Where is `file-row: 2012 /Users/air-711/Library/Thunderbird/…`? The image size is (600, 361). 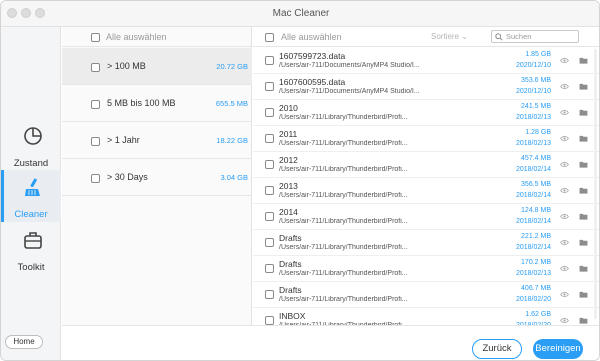 file-row: 2012 /Users/air-711/Library/Thunderbird/… is located at coordinates (426, 165).